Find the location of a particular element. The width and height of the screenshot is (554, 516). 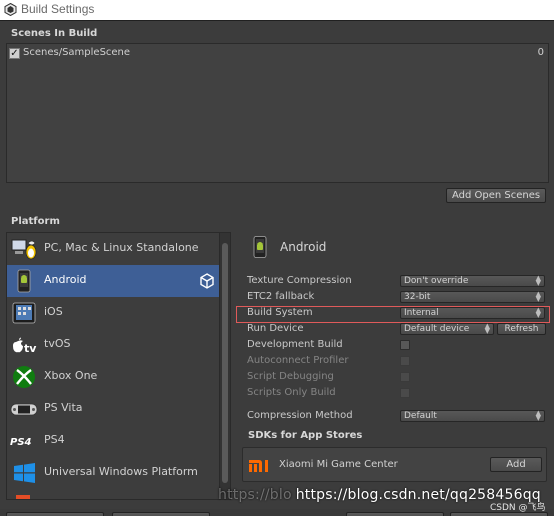

etc2-fallback-label: ETC2 fallback is located at coordinates (281, 296).